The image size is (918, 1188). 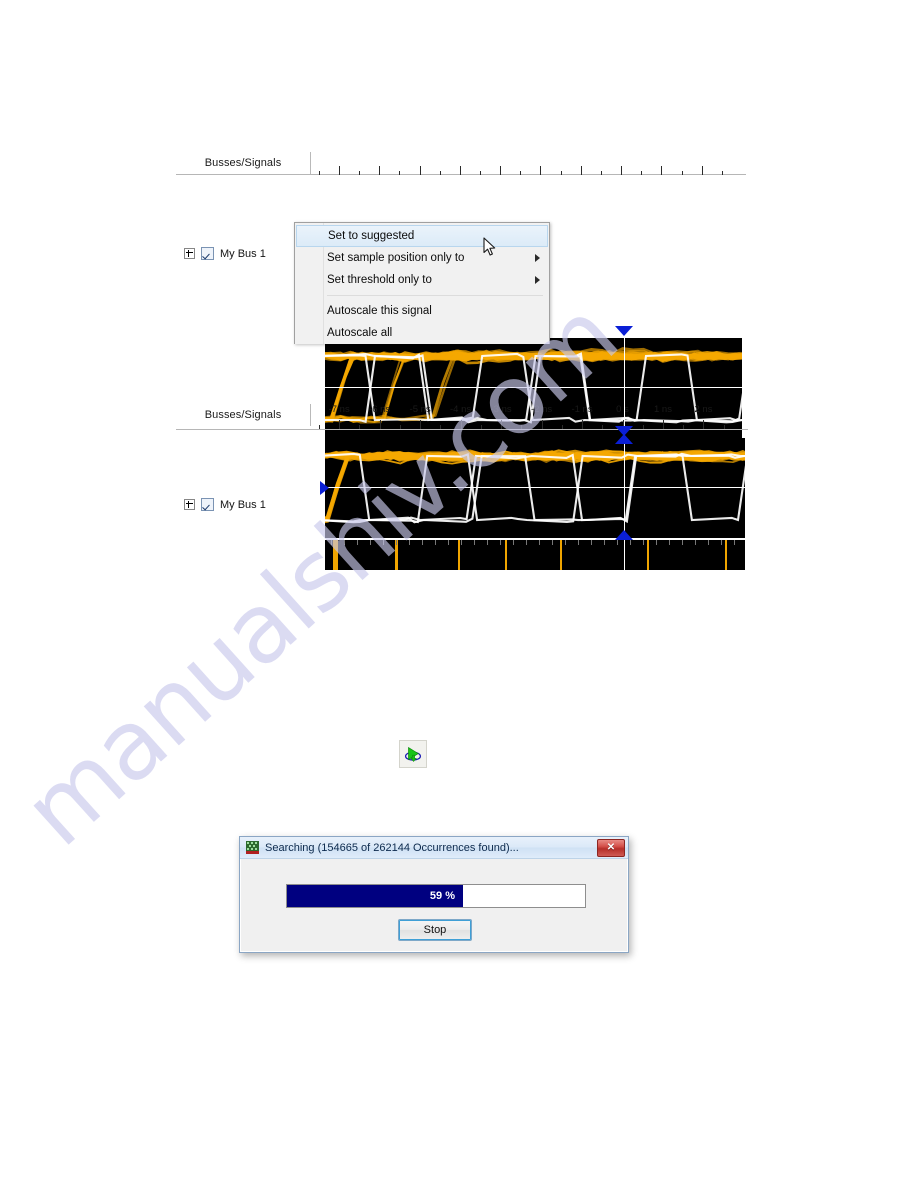 I want to click on time-tick-label: -3 ns, so click(x=501, y=409).